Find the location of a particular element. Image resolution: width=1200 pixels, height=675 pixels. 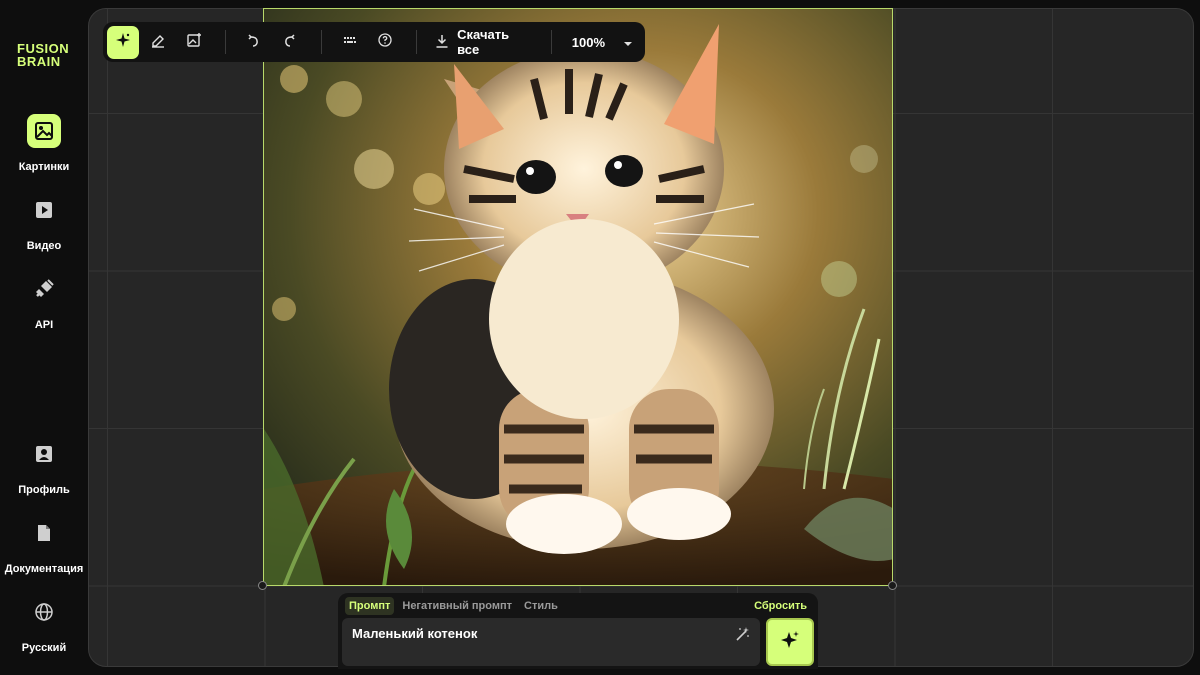

sidebar-item-label: Документация is located at coordinates (44, 569).